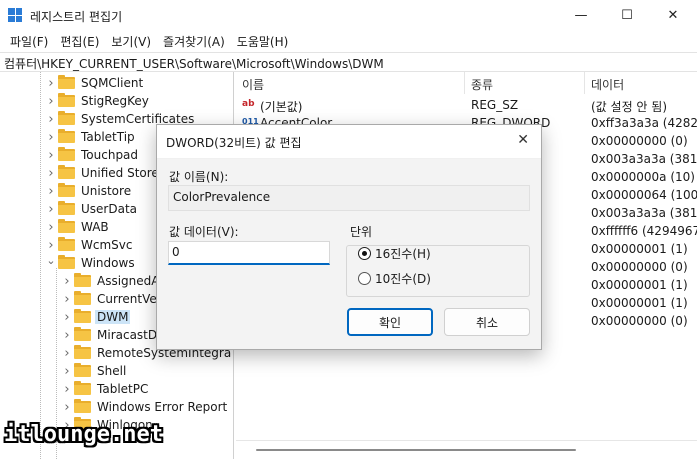  What do you see at coordinates (644, 213) in the screenshot?
I see `value-data: 0x003a3a3a (38155` at bounding box center [644, 213].